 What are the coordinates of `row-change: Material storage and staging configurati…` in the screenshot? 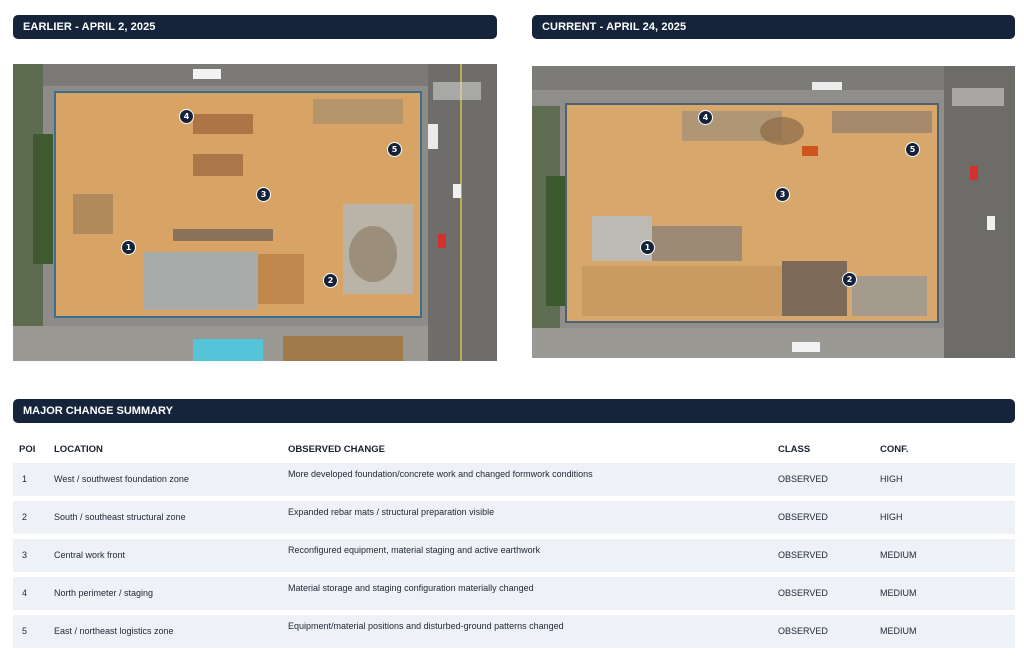 It's located at (411, 588).